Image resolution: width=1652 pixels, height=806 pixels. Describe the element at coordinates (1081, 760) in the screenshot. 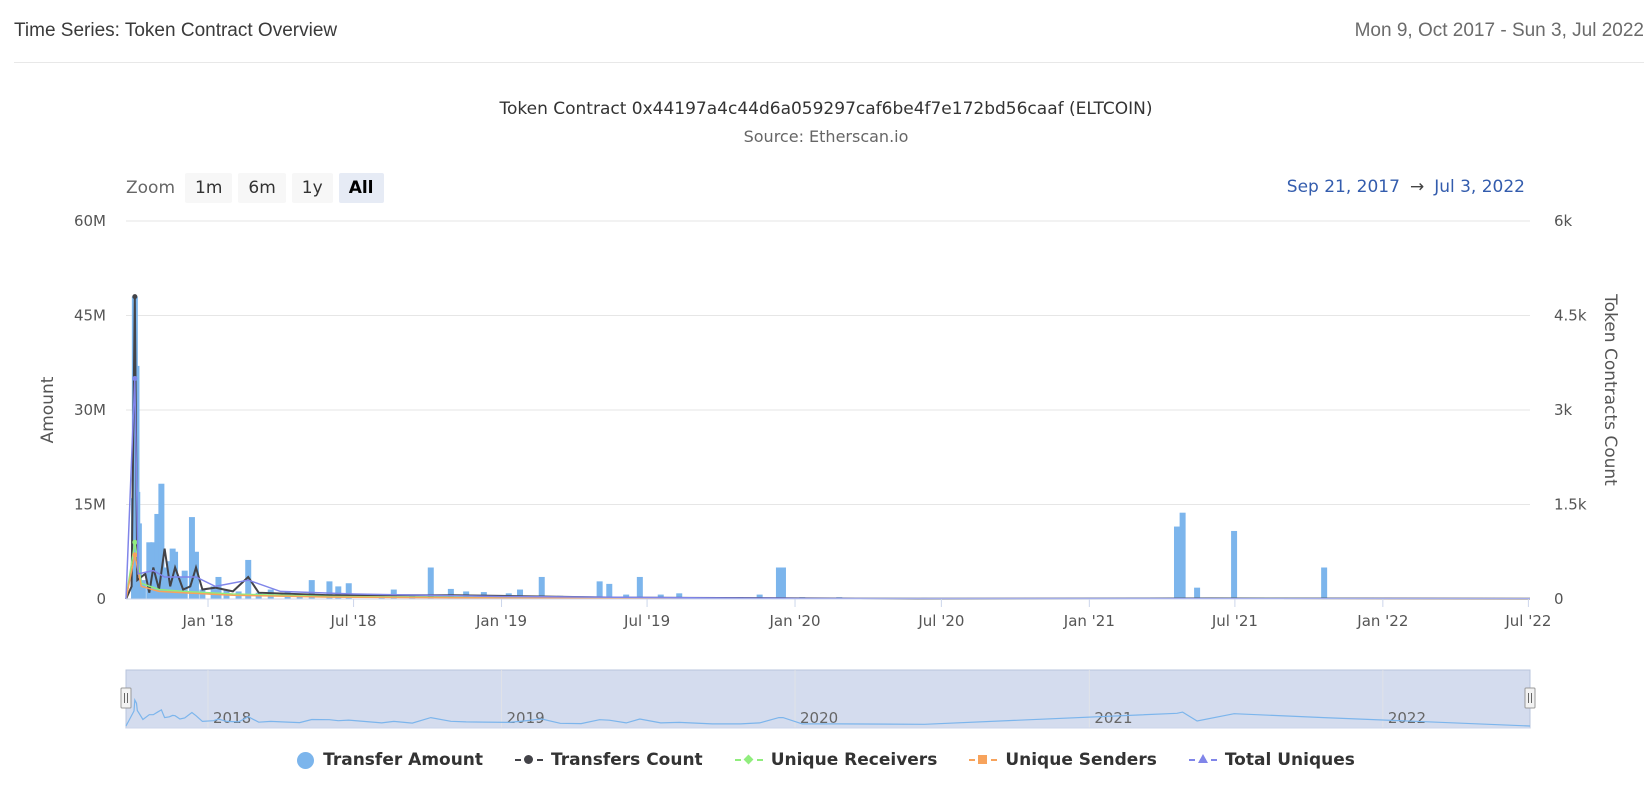

I see `legend-label: Unique Senders` at that location.